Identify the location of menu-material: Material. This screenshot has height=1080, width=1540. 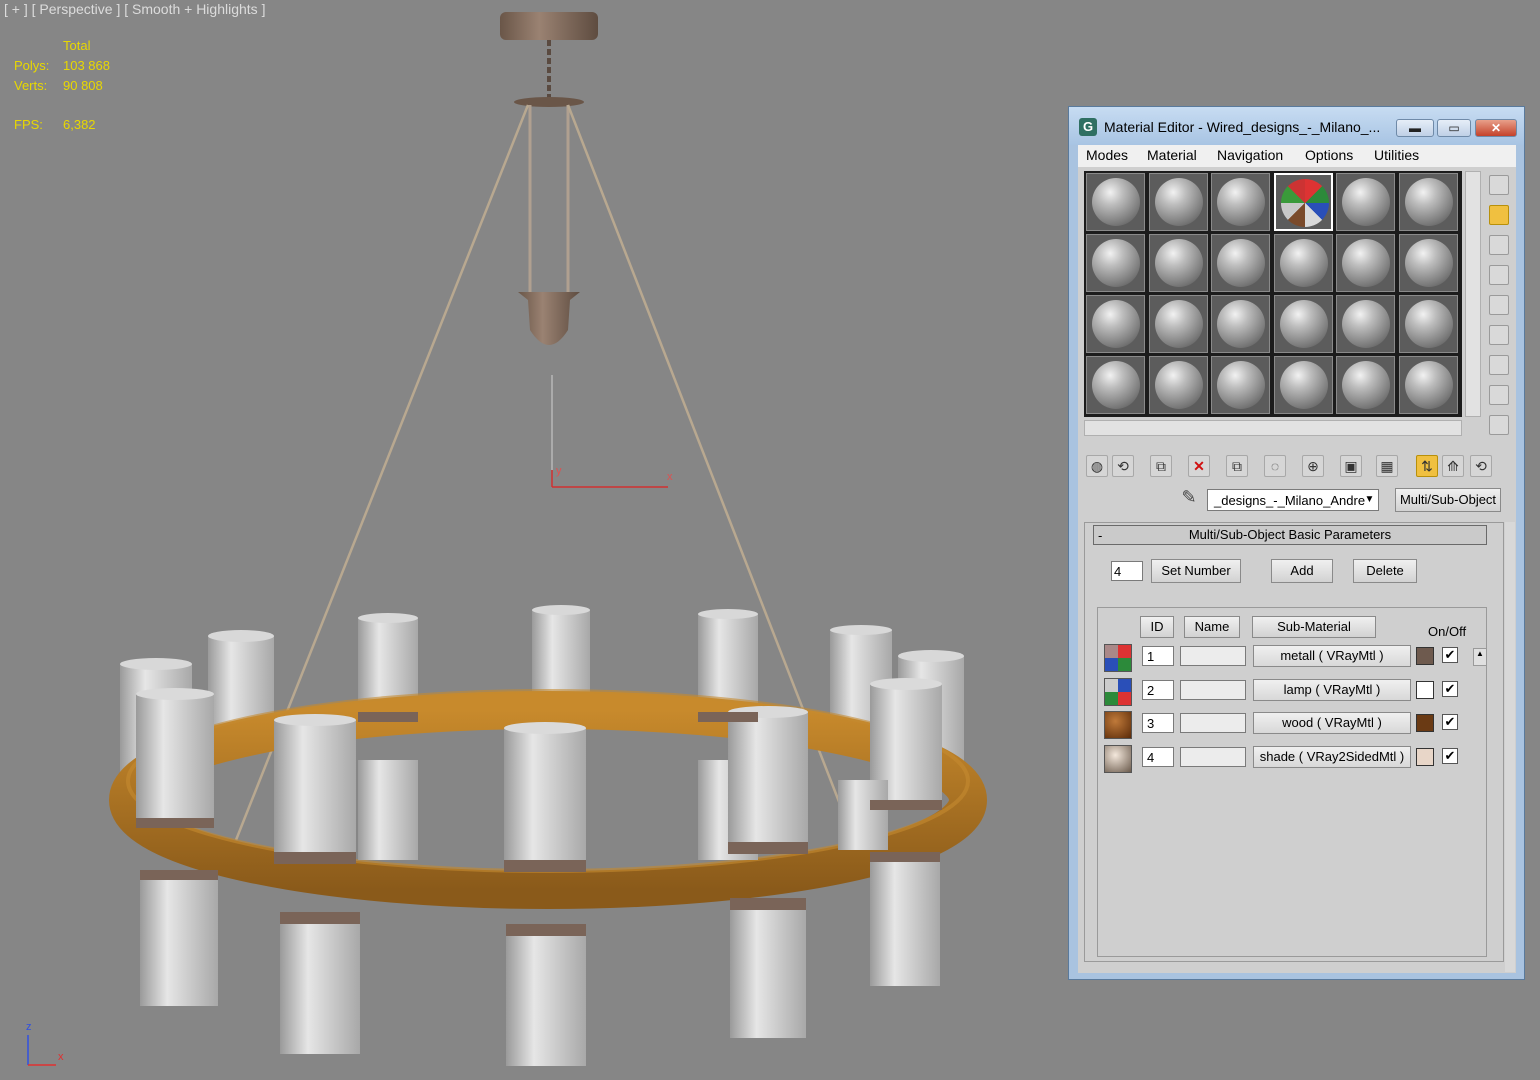
(1172, 155).